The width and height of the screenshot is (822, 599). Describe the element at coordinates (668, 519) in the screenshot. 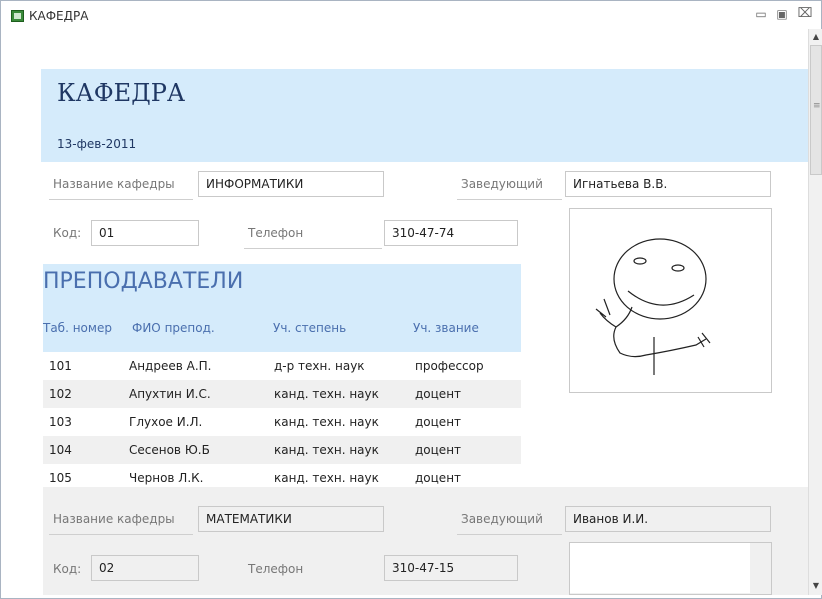

I see `head-field: Иванов И.И.` at that location.